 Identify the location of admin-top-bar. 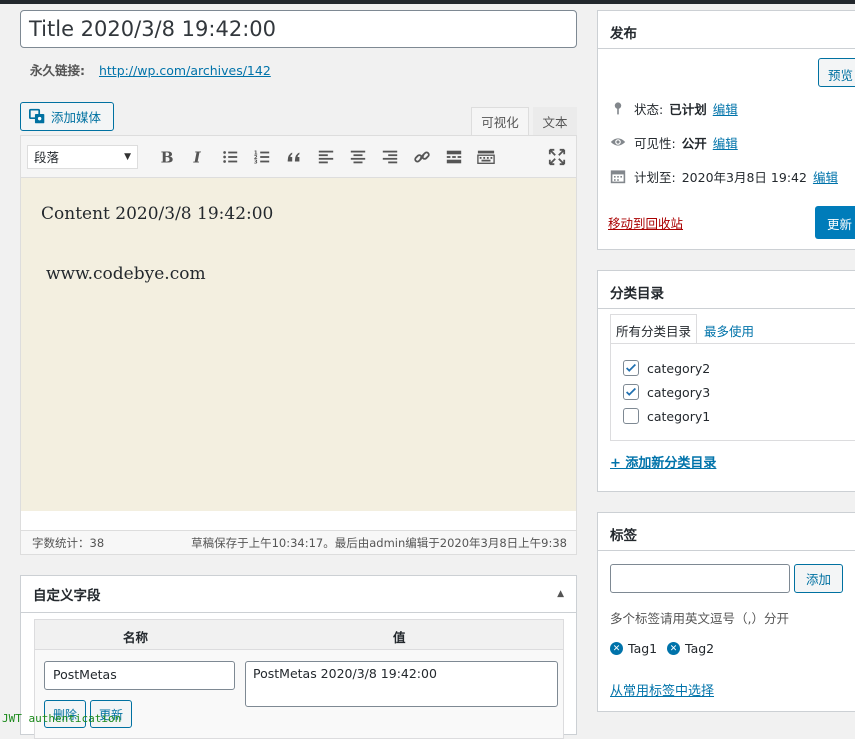
(427, 2).